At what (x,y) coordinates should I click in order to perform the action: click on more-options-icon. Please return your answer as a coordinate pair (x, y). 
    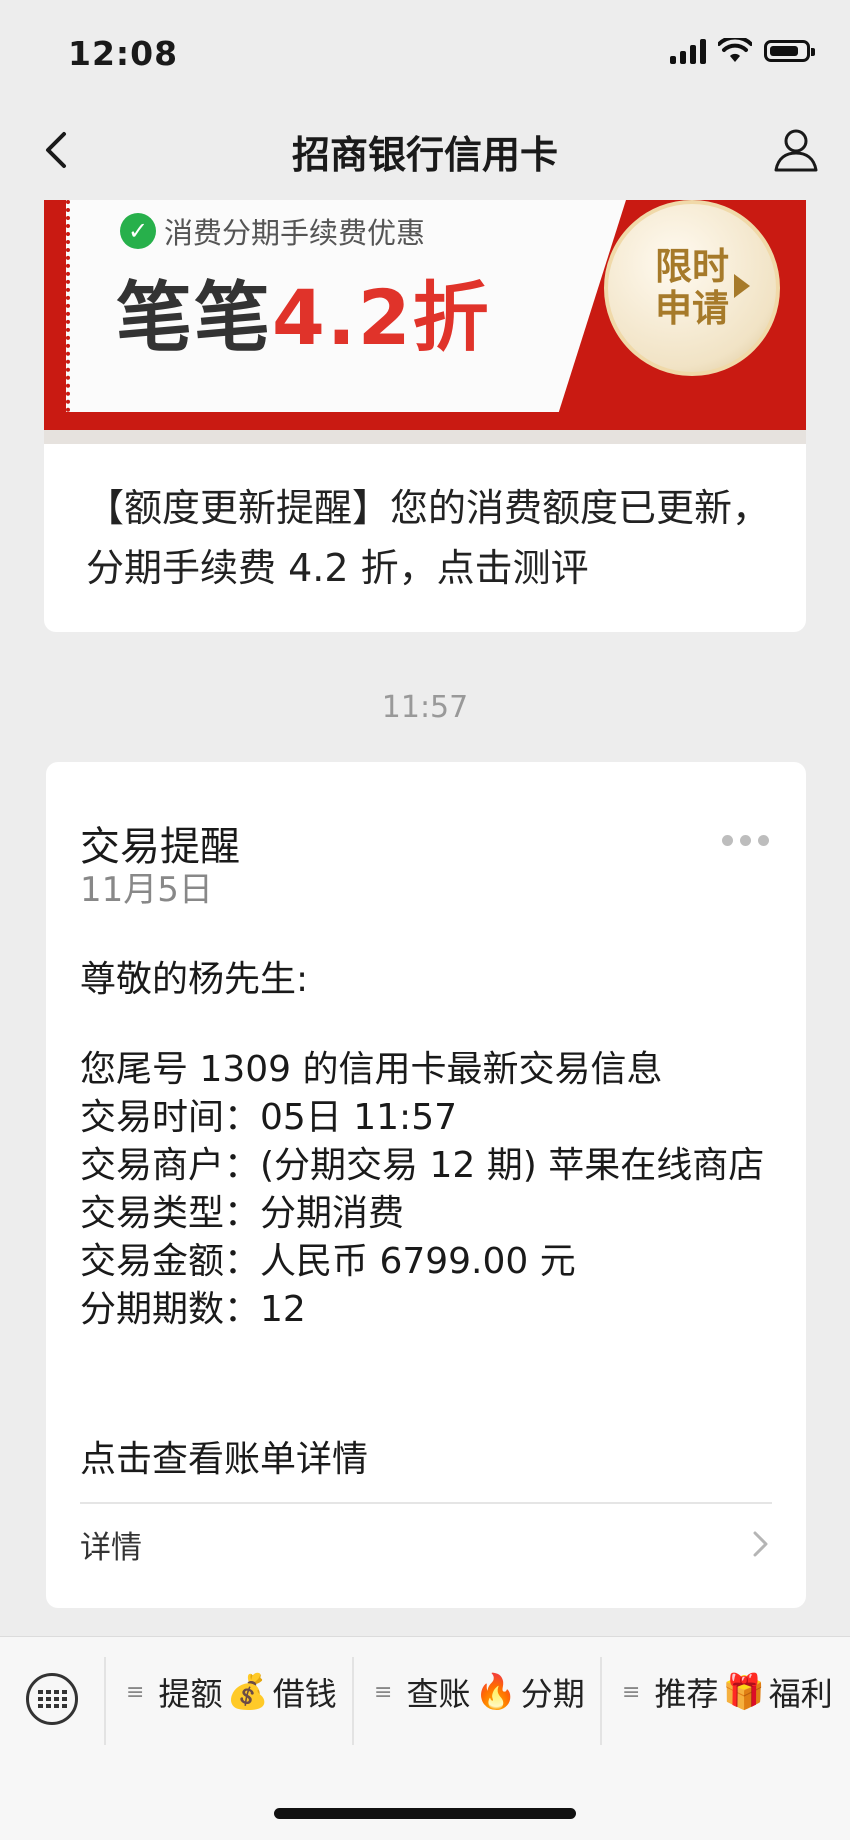
    Looking at the image, I should click on (747, 840).